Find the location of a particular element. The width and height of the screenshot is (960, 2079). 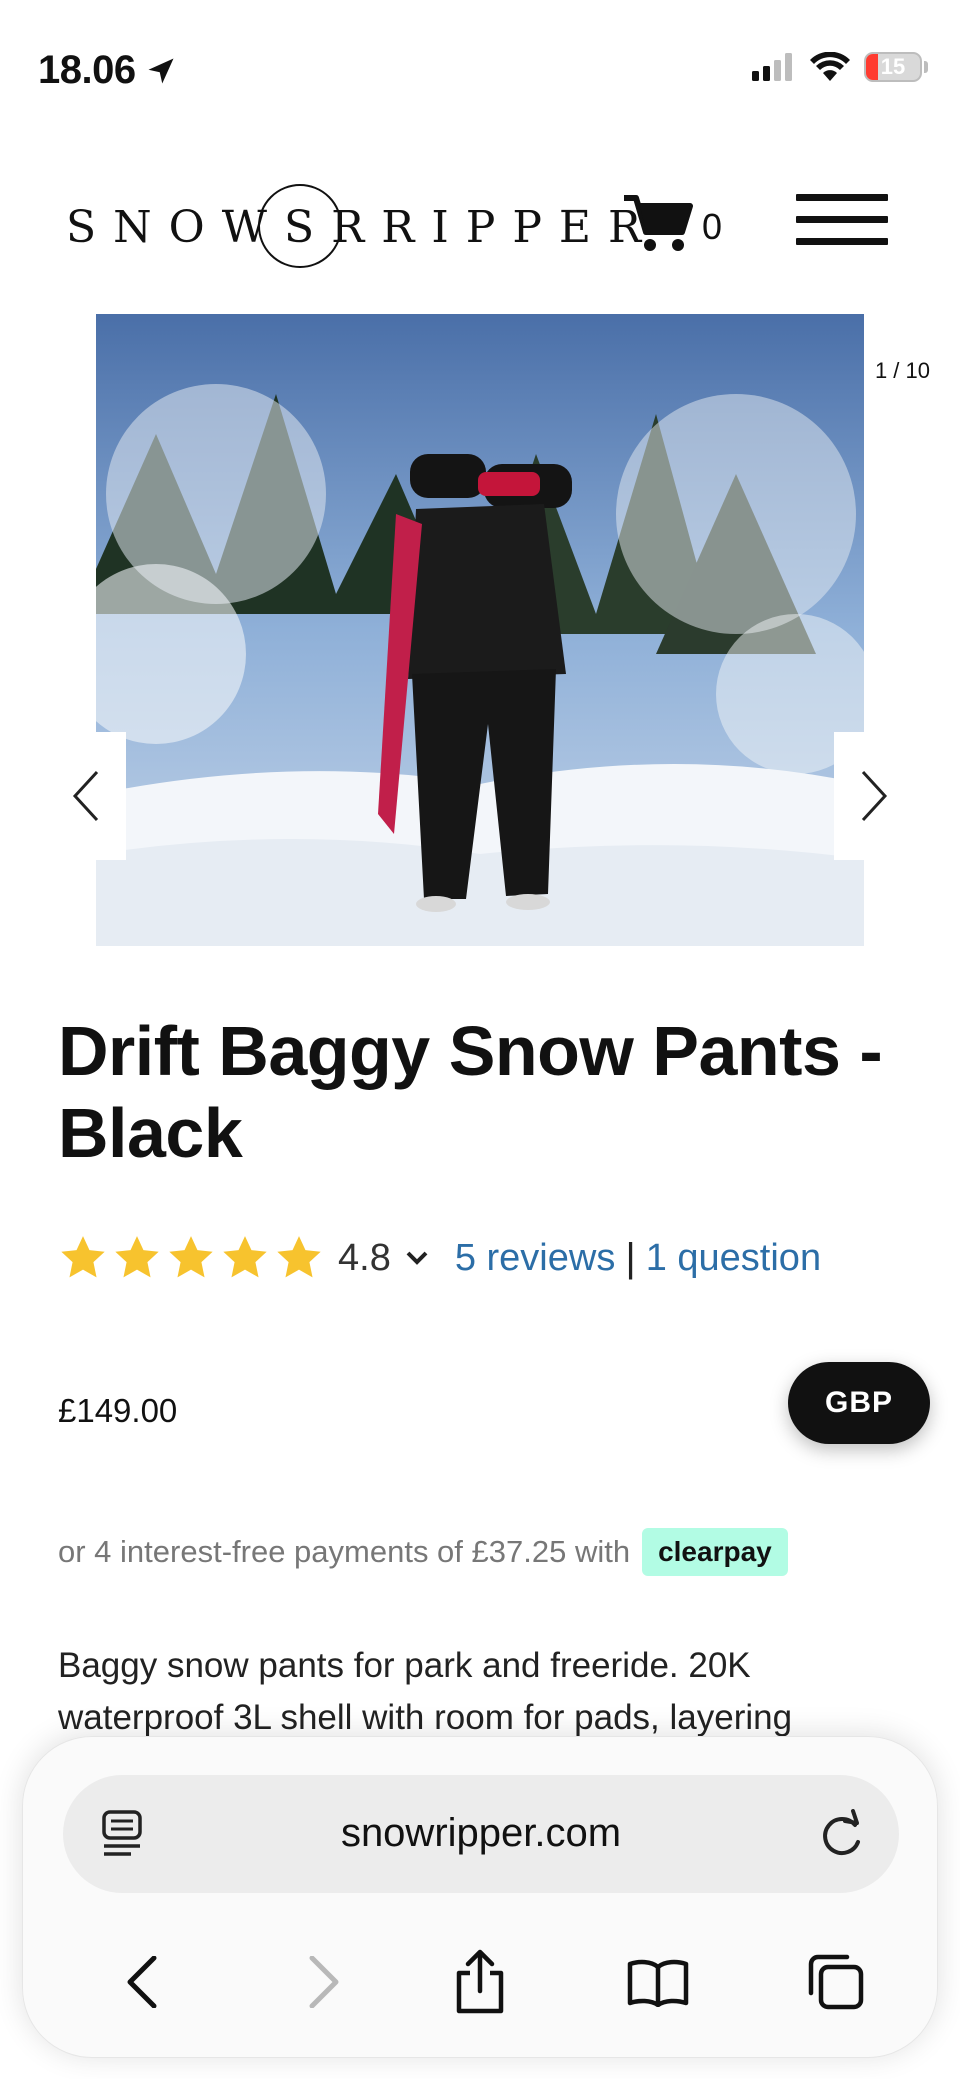

gallery-prev-button is located at coordinates (86, 796).